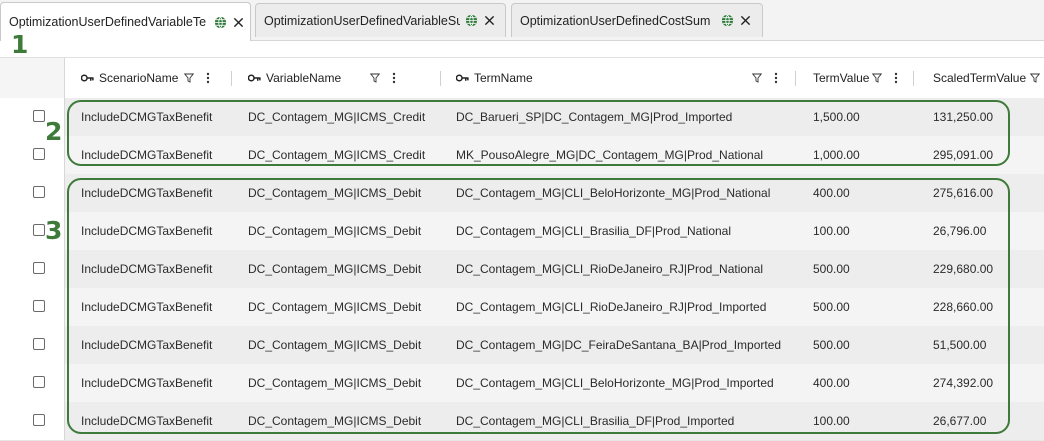 The height and width of the screenshot is (441, 1044). Describe the element at coordinates (139, 78) in the screenshot. I see `column-header-label: ScenarioName` at that location.